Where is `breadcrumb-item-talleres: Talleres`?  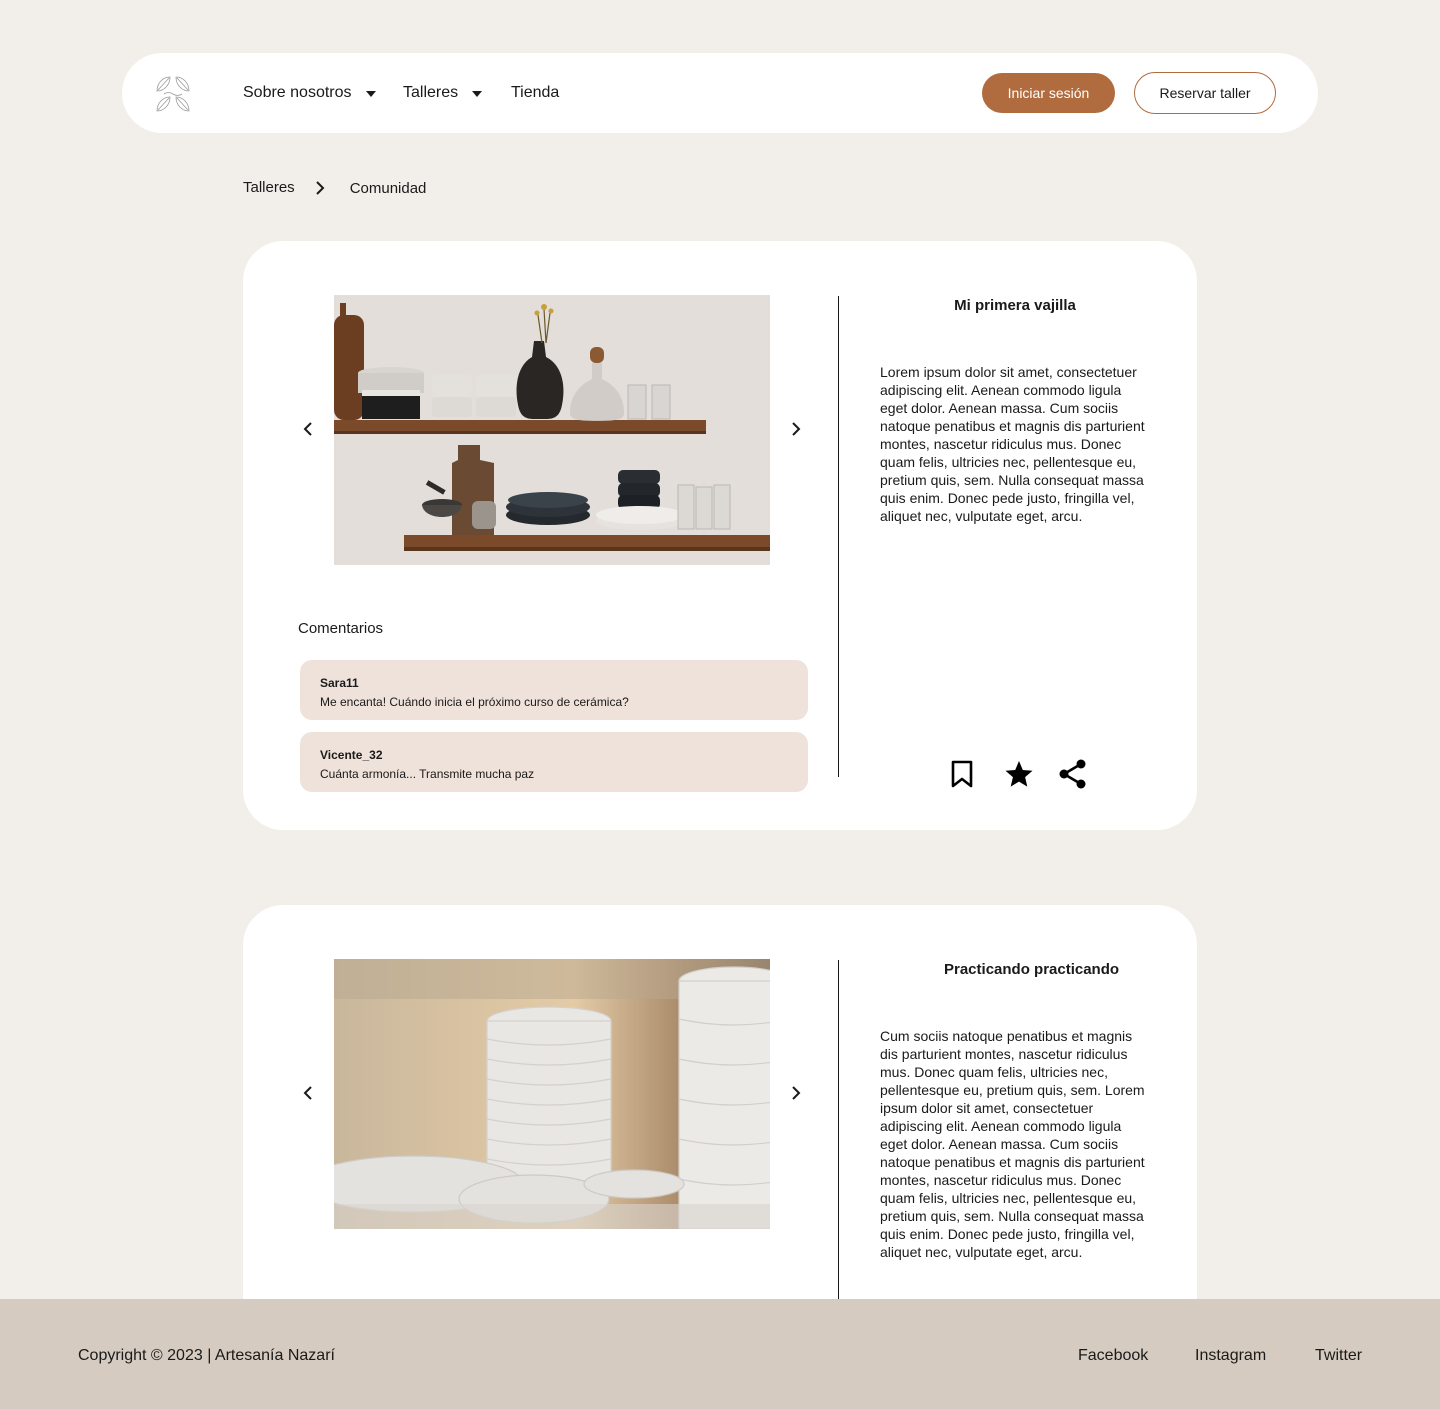
breadcrumb-item-talleres: Talleres is located at coordinates (269, 187).